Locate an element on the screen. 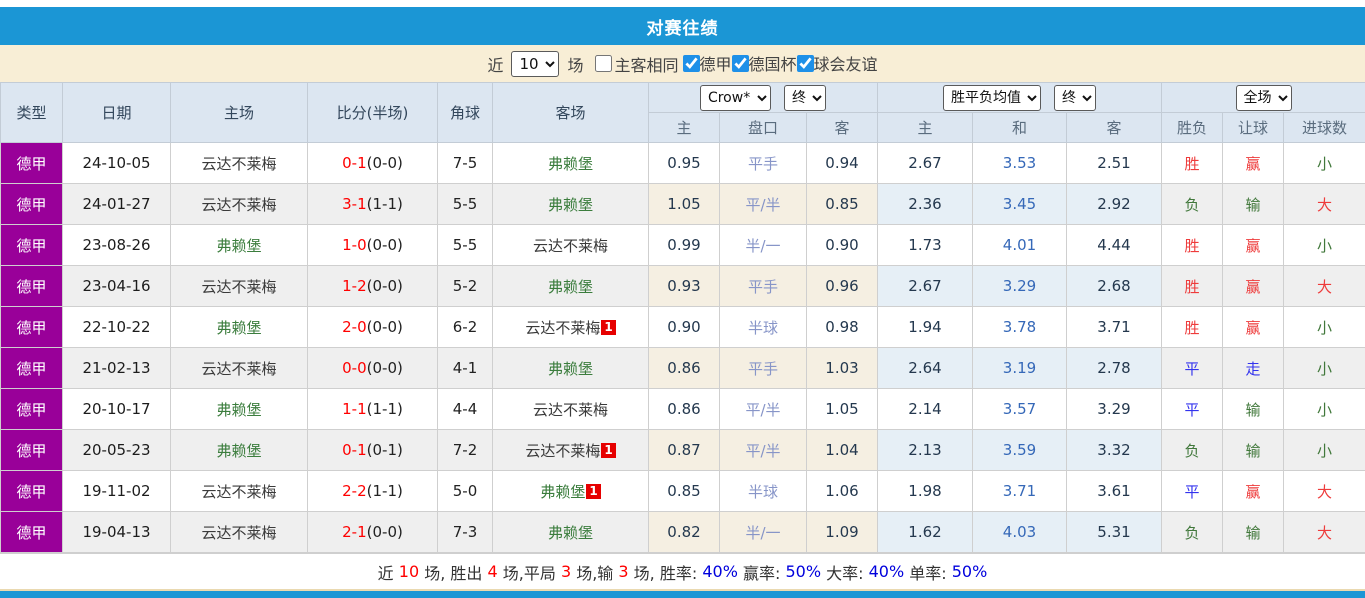 The width and height of the screenshot is (1365, 598). full-time-score: 3-1 is located at coordinates (354, 204).